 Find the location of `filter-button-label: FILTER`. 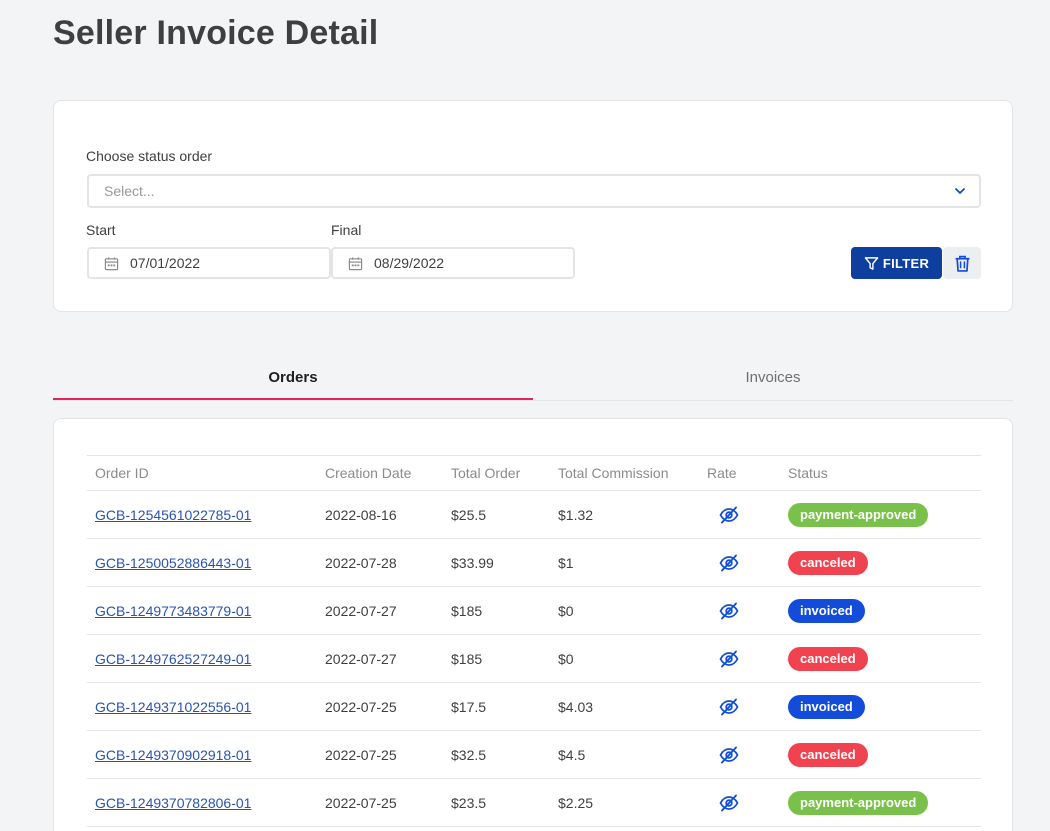

filter-button-label: FILTER is located at coordinates (906, 263).